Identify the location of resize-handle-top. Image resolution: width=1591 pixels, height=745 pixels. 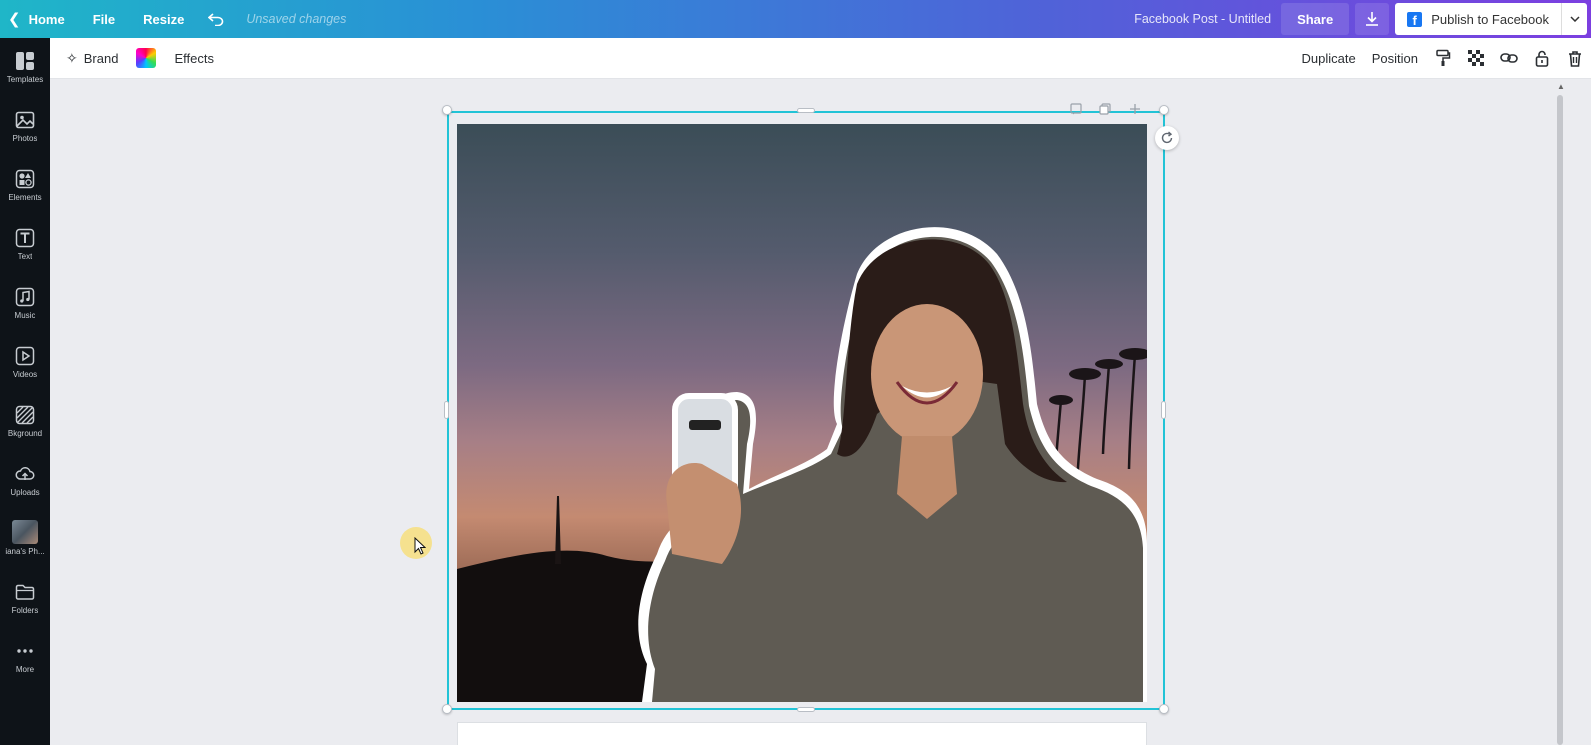
(806, 110).